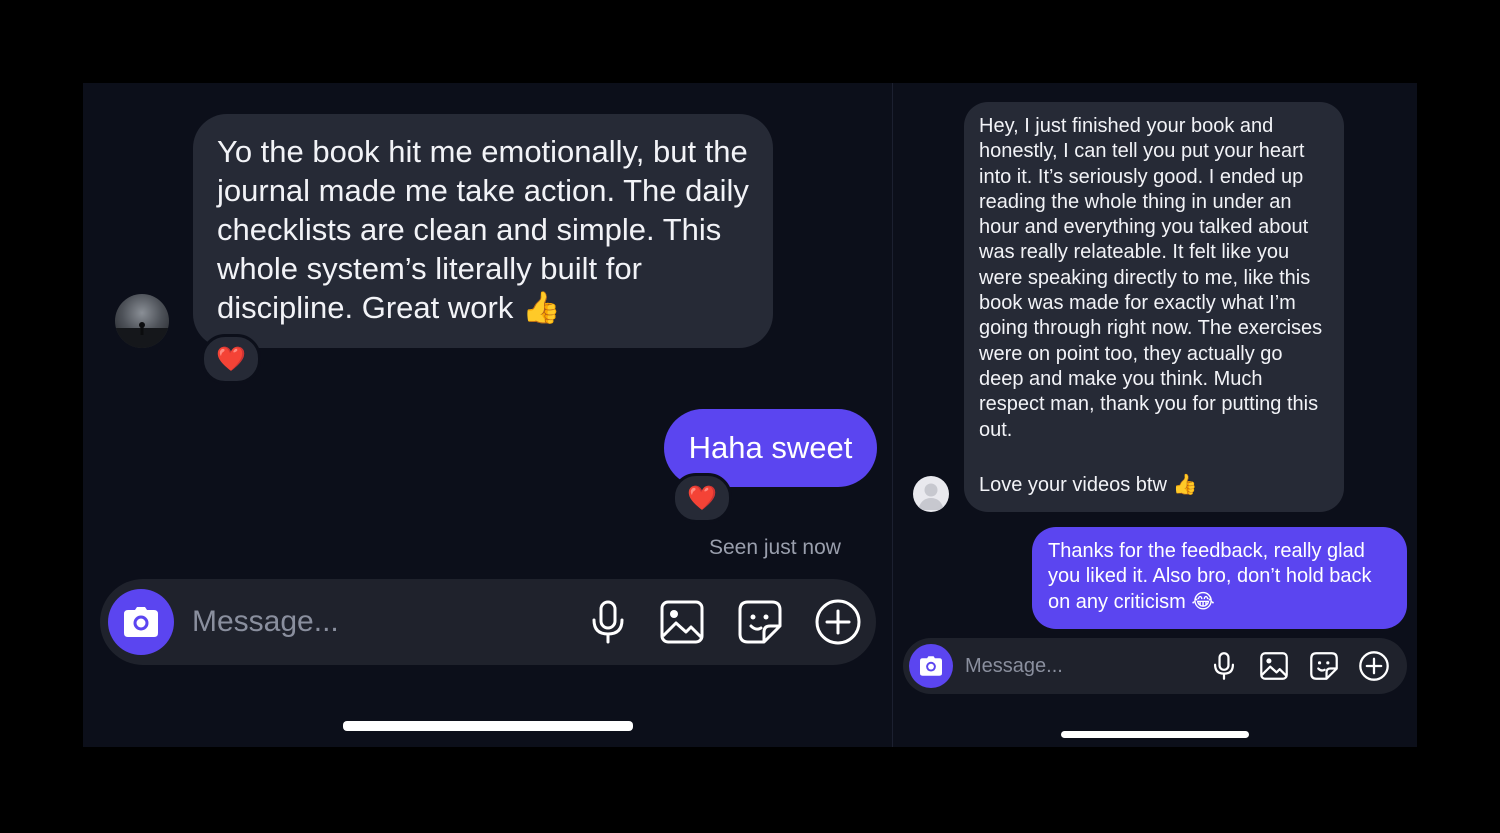 The width and height of the screenshot is (1500, 833). Describe the element at coordinates (1088, 484) in the screenshot. I see `received-message-text-2: Love your videos btw 👍` at that location.